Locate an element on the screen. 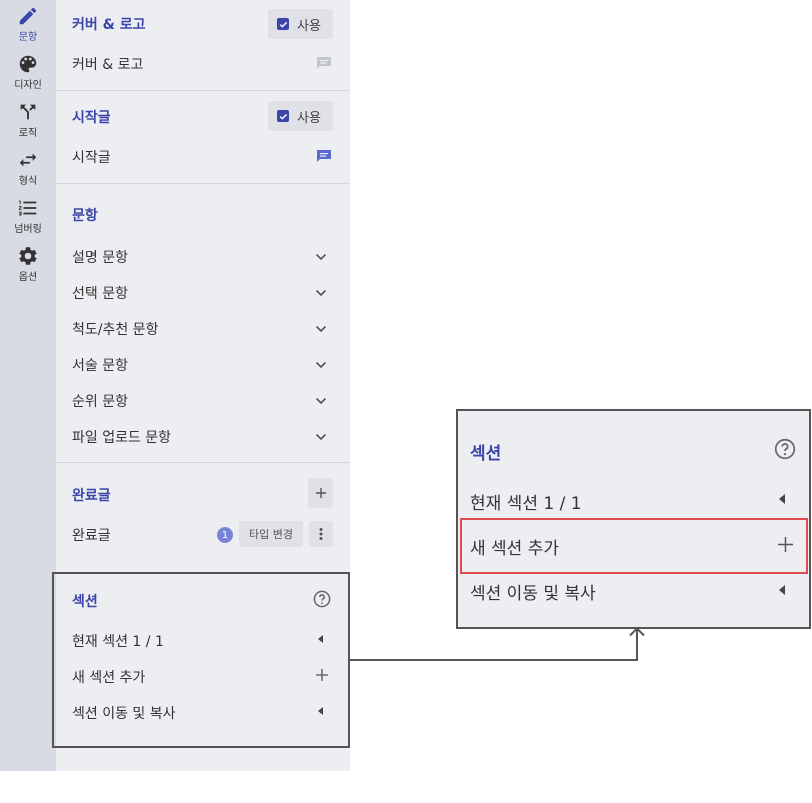 The height and width of the screenshot is (803, 812). more-options-button is located at coordinates (321, 534).